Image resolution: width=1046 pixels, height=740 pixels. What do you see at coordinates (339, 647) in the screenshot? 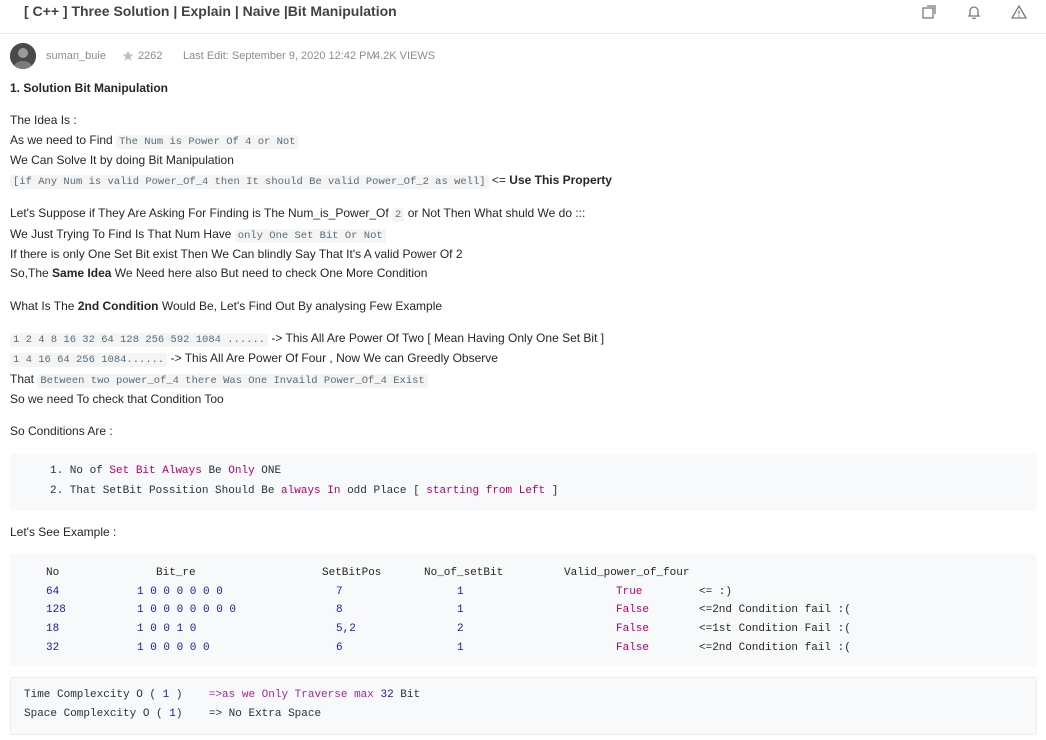
I see `table-cell: 6` at bounding box center [339, 647].